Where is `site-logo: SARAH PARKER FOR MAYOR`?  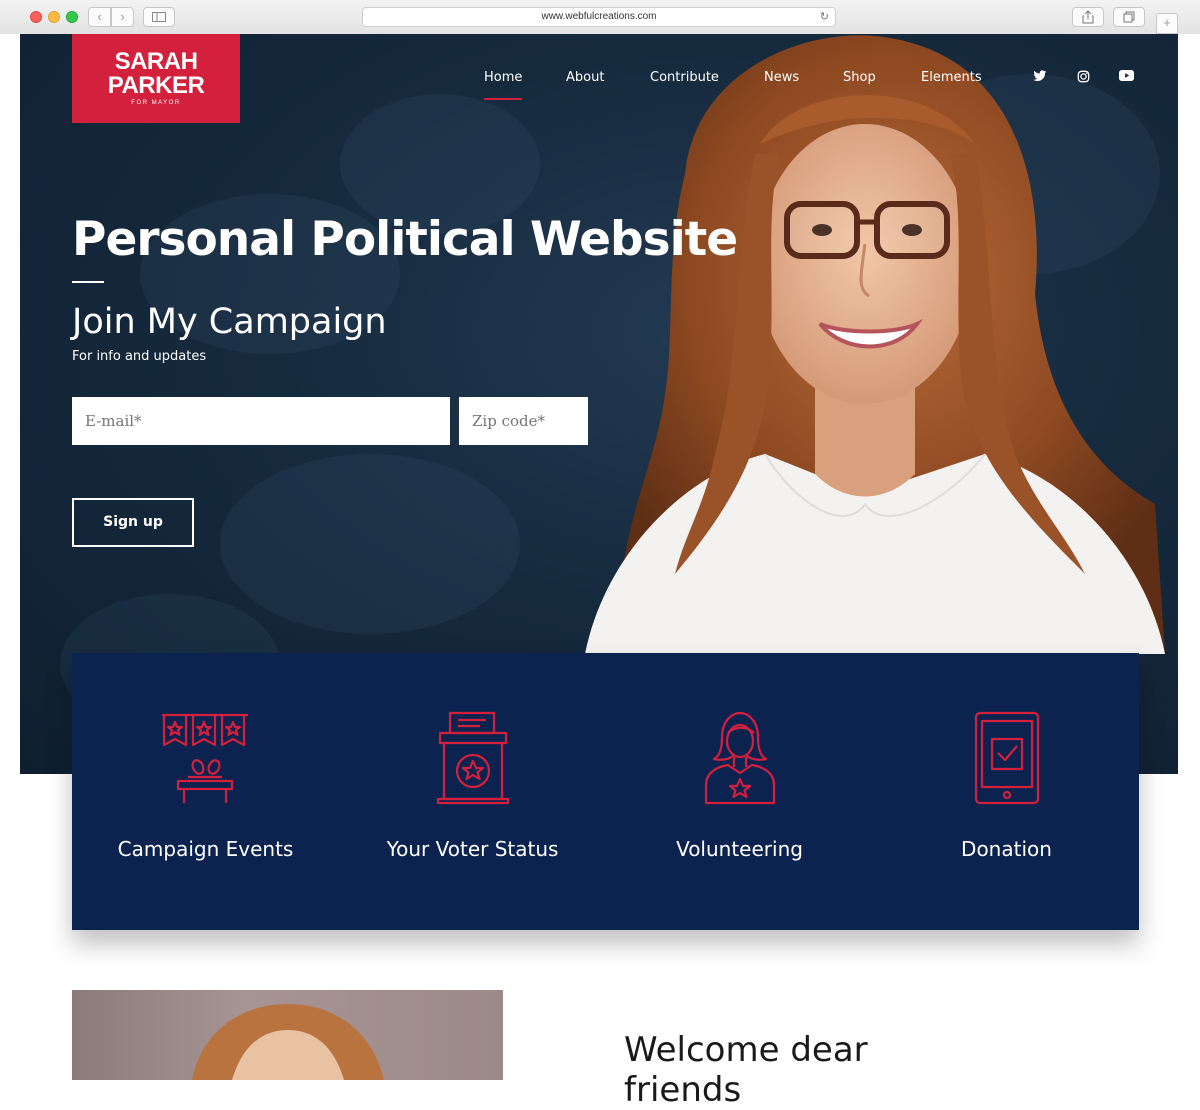 site-logo: SARAH PARKER FOR MAYOR is located at coordinates (156, 78).